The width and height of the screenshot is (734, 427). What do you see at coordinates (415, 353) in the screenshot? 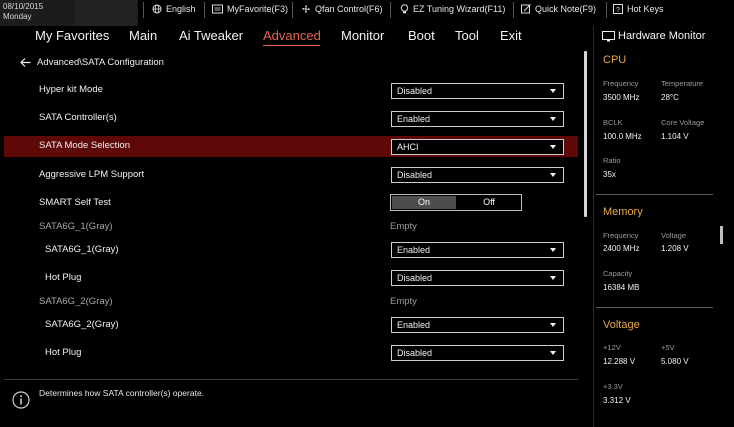
I see `port2-hot-plug-value: Disabled` at bounding box center [415, 353].